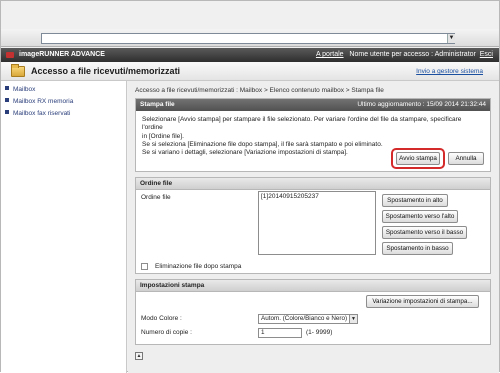 The height and width of the screenshot is (373, 500). Describe the element at coordinates (353, 319) in the screenshot. I see `chevron-down-icon: ▼` at that location.